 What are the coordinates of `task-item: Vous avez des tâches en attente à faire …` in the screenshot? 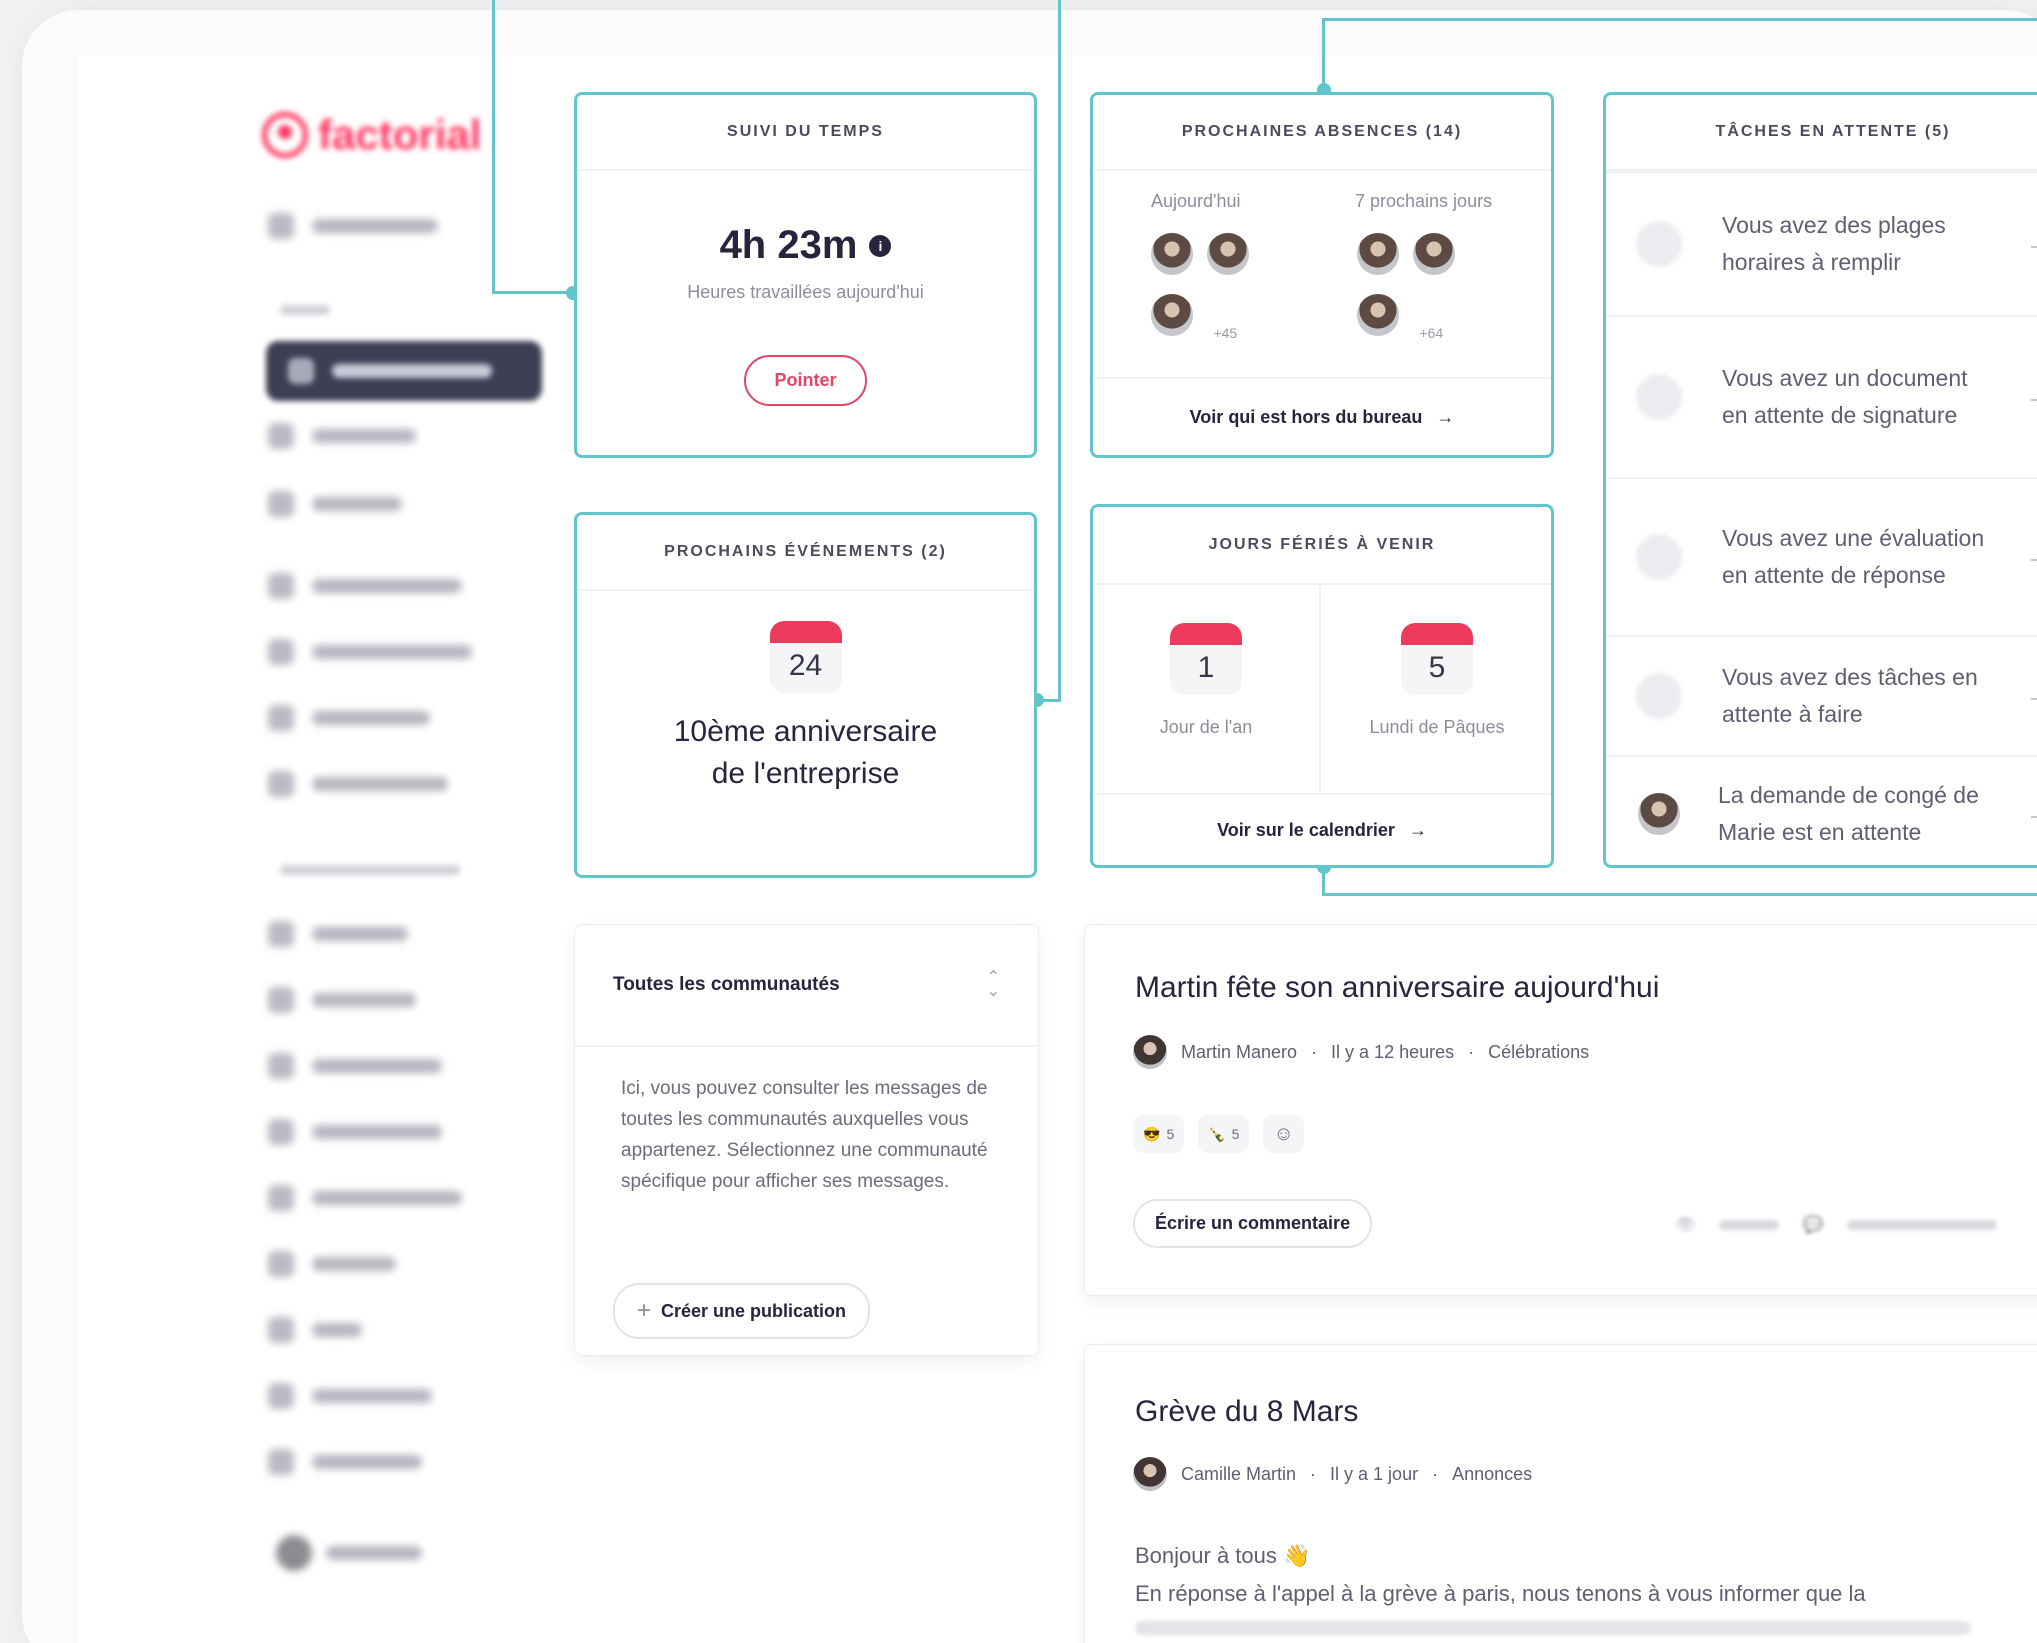 It's located at (1821, 695).